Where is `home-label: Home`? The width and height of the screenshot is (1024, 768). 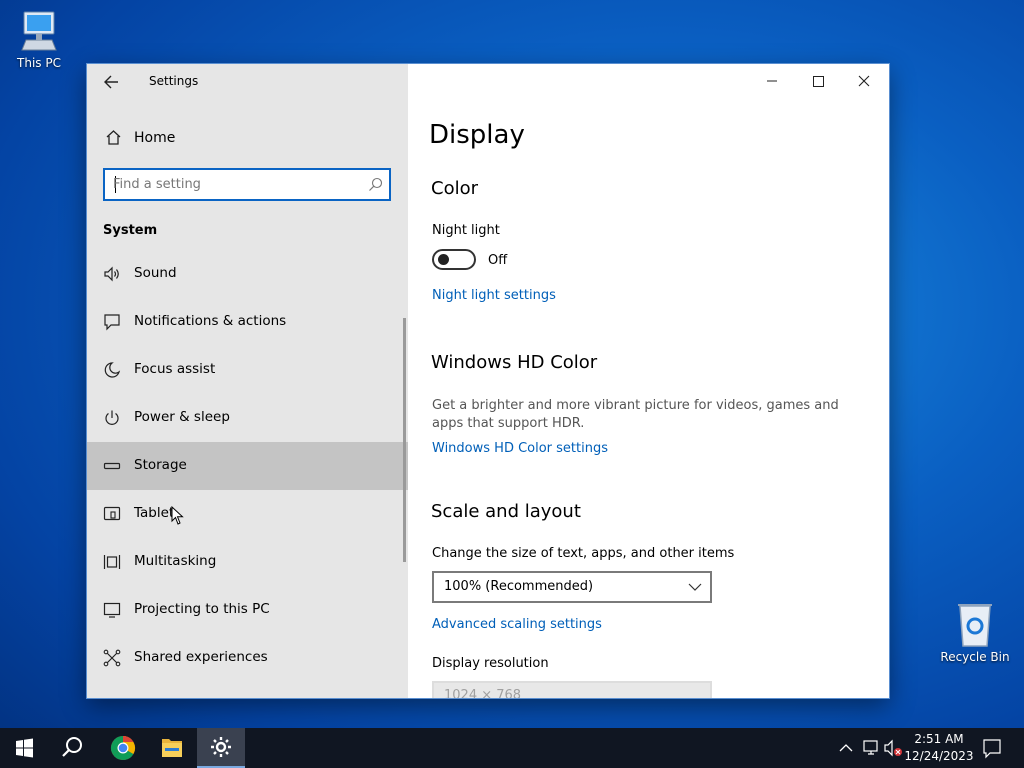 home-label: Home is located at coordinates (155, 138).